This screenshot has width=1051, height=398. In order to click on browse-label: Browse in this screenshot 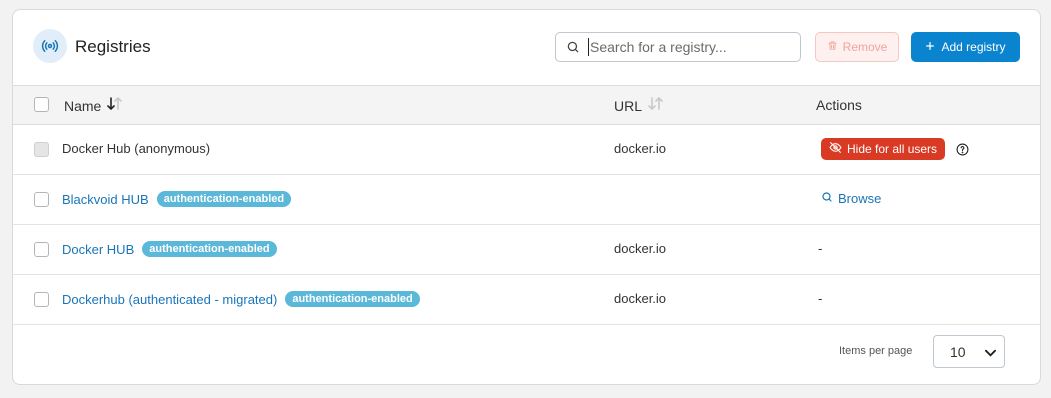, I will do `click(860, 198)`.